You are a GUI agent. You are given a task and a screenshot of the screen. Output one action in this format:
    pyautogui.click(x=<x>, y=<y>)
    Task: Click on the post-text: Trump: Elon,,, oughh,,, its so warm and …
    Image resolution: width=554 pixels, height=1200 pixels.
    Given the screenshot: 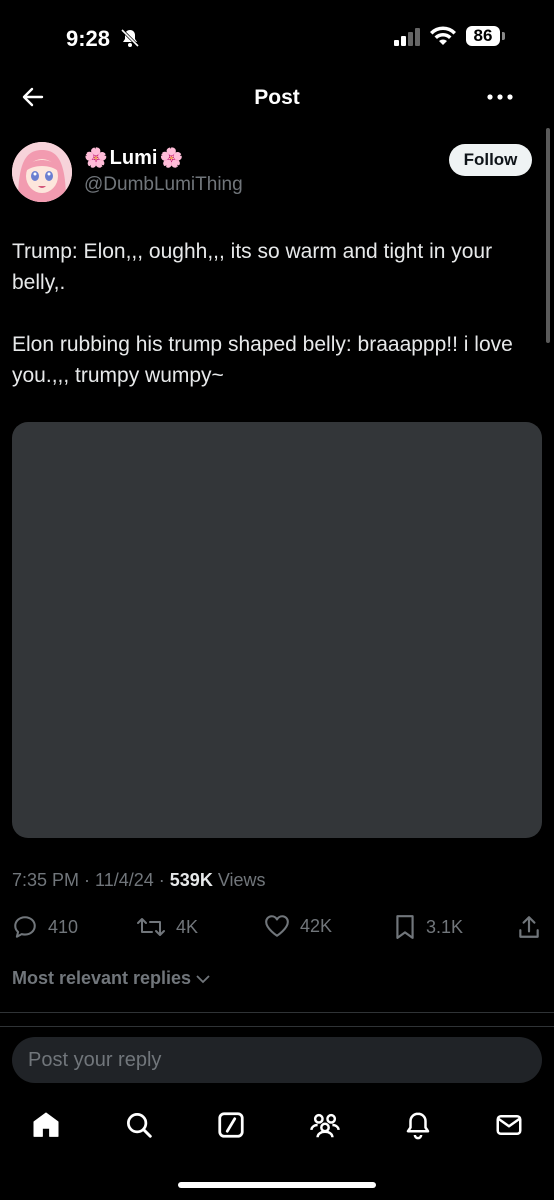 What is the action you would take?
    pyautogui.click(x=279, y=329)
    